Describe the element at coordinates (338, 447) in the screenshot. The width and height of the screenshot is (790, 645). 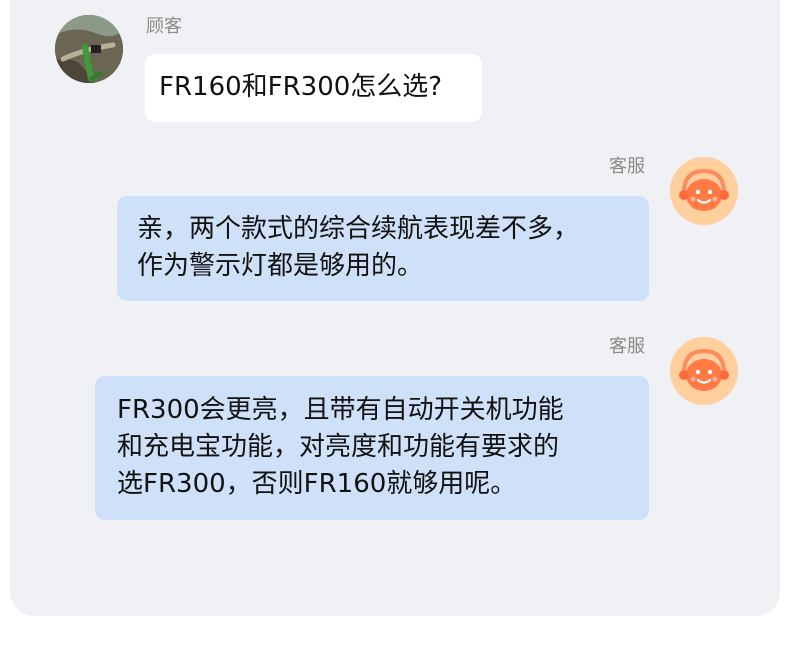
I see `message-text-line: 和充电宝功能，对亮度和功能有要求的` at that location.